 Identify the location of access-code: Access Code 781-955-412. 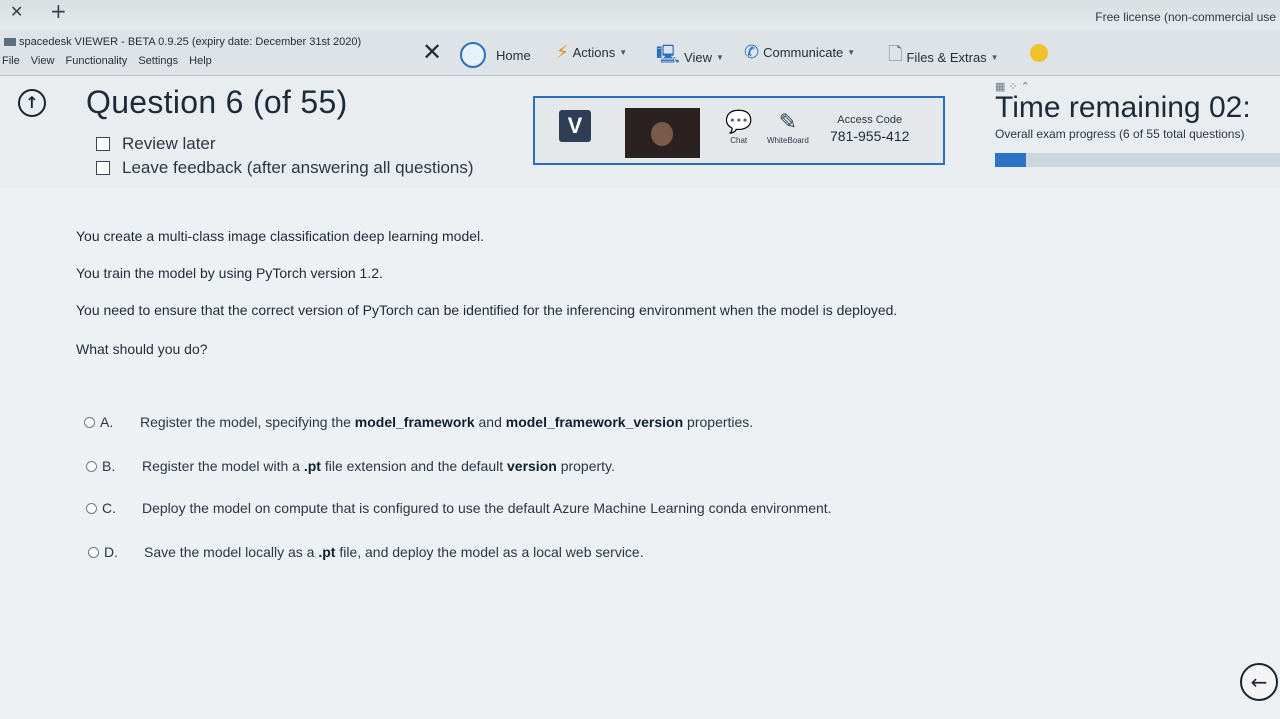
(869, 129).